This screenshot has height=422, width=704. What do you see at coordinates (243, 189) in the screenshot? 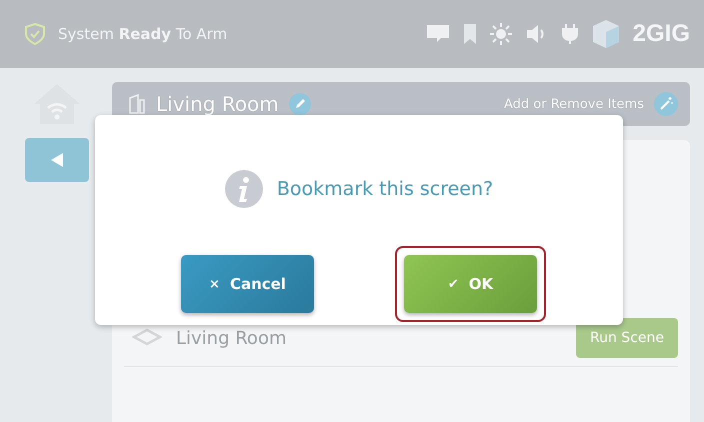
I see `info-icon` at bounding box center [243, 189].